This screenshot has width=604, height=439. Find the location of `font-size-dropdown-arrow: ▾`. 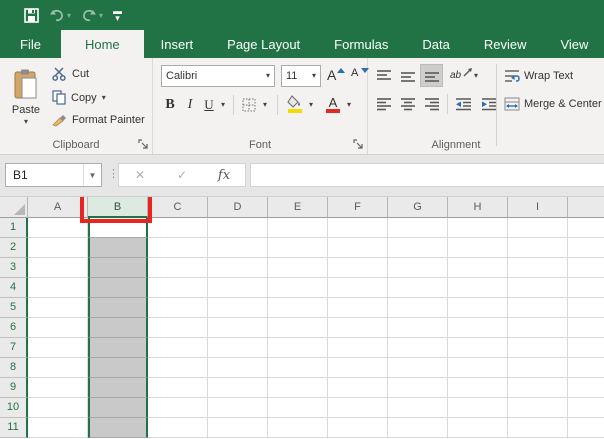

font-size-dropdown-arrow: ▾ is located at coordinates (314, 76).